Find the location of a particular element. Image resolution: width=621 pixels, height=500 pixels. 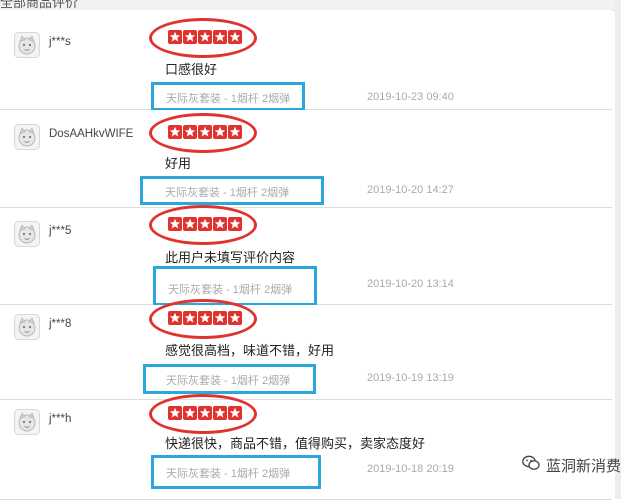

review-username: j***5 is located at coordinates (60, 231).